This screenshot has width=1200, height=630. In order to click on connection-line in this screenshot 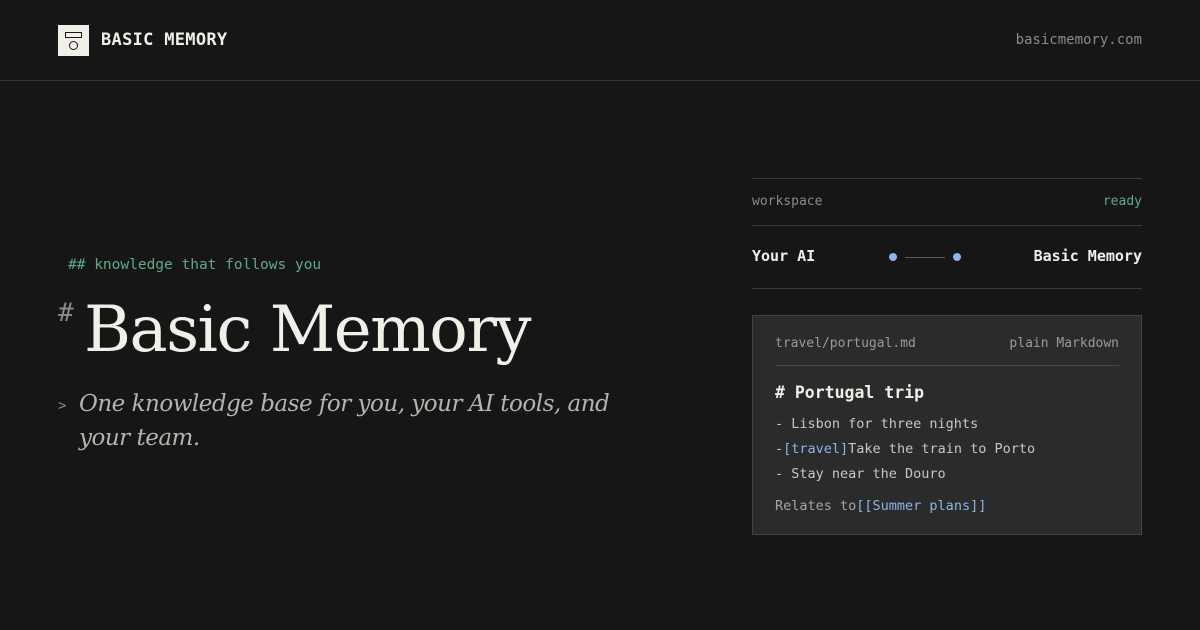, I will do `click(925, 257)`.